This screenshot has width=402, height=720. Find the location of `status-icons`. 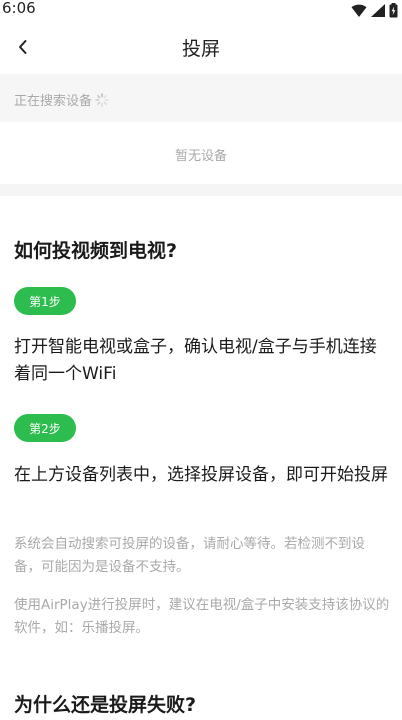

status-icons is located at coordinates (374, 10).